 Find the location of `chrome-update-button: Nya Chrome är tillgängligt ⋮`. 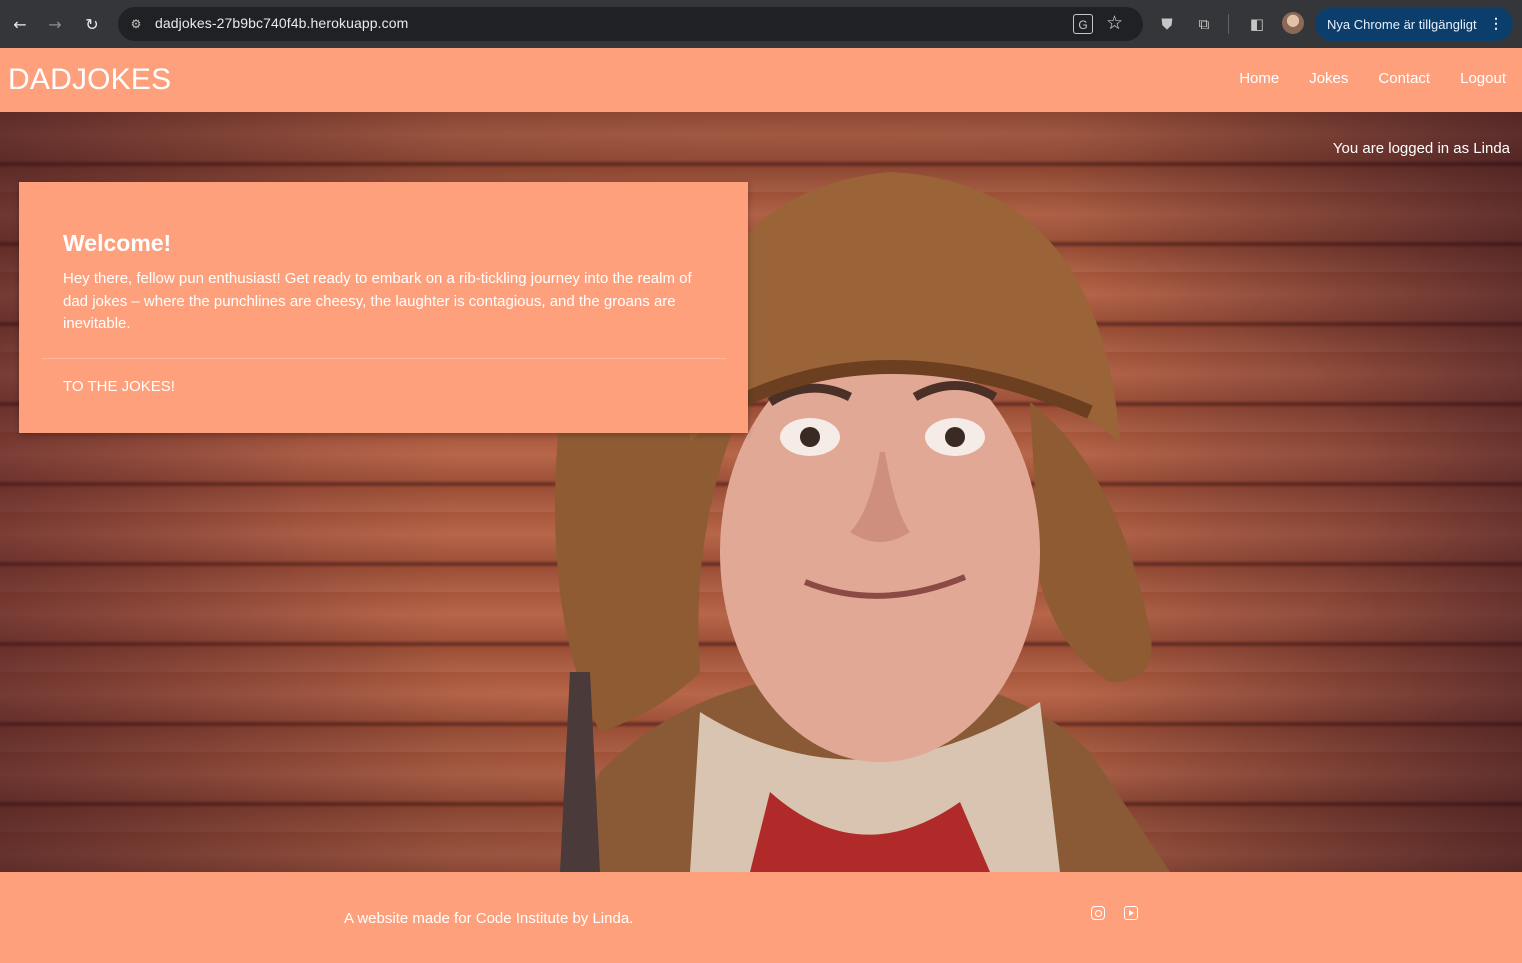

chrome-update-button: Nya Chrome är tillgängligt ⋮ is located at coordinates (1414, 24).